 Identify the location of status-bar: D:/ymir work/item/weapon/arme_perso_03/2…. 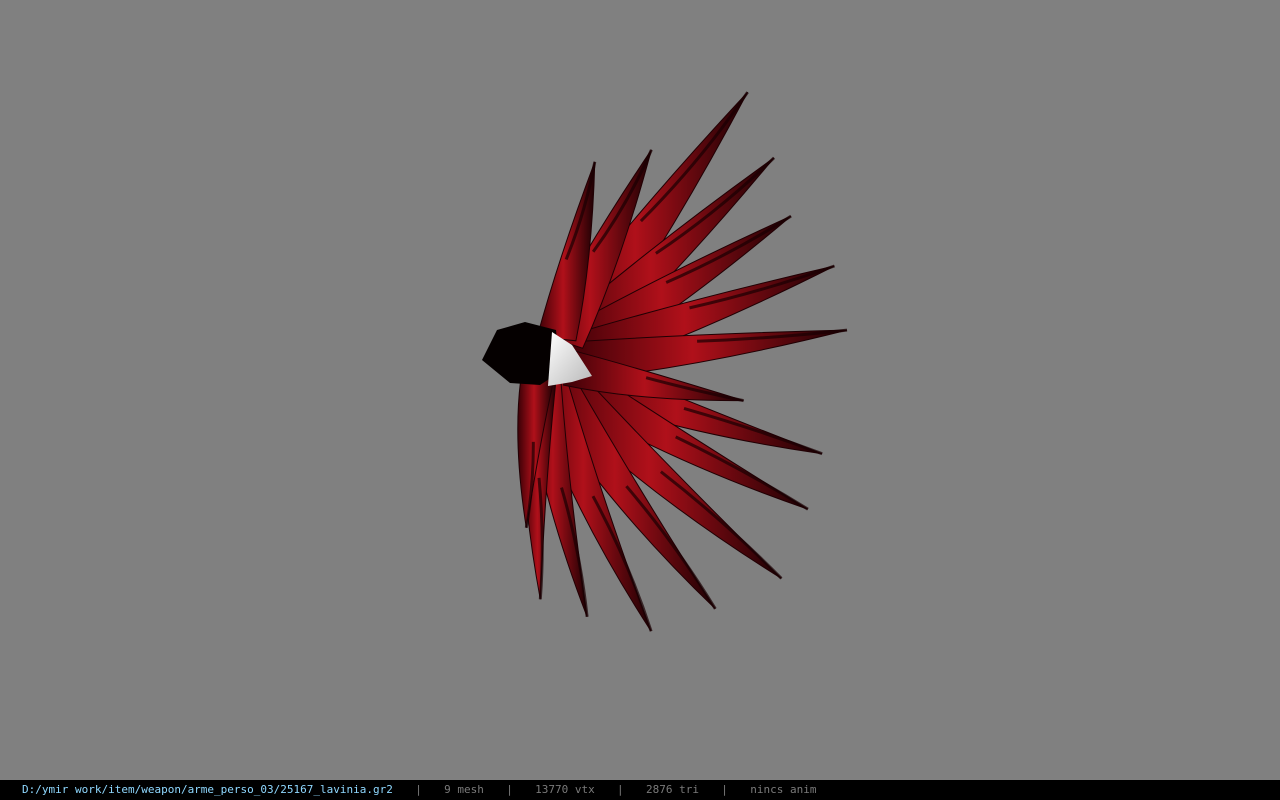
(640, 790).